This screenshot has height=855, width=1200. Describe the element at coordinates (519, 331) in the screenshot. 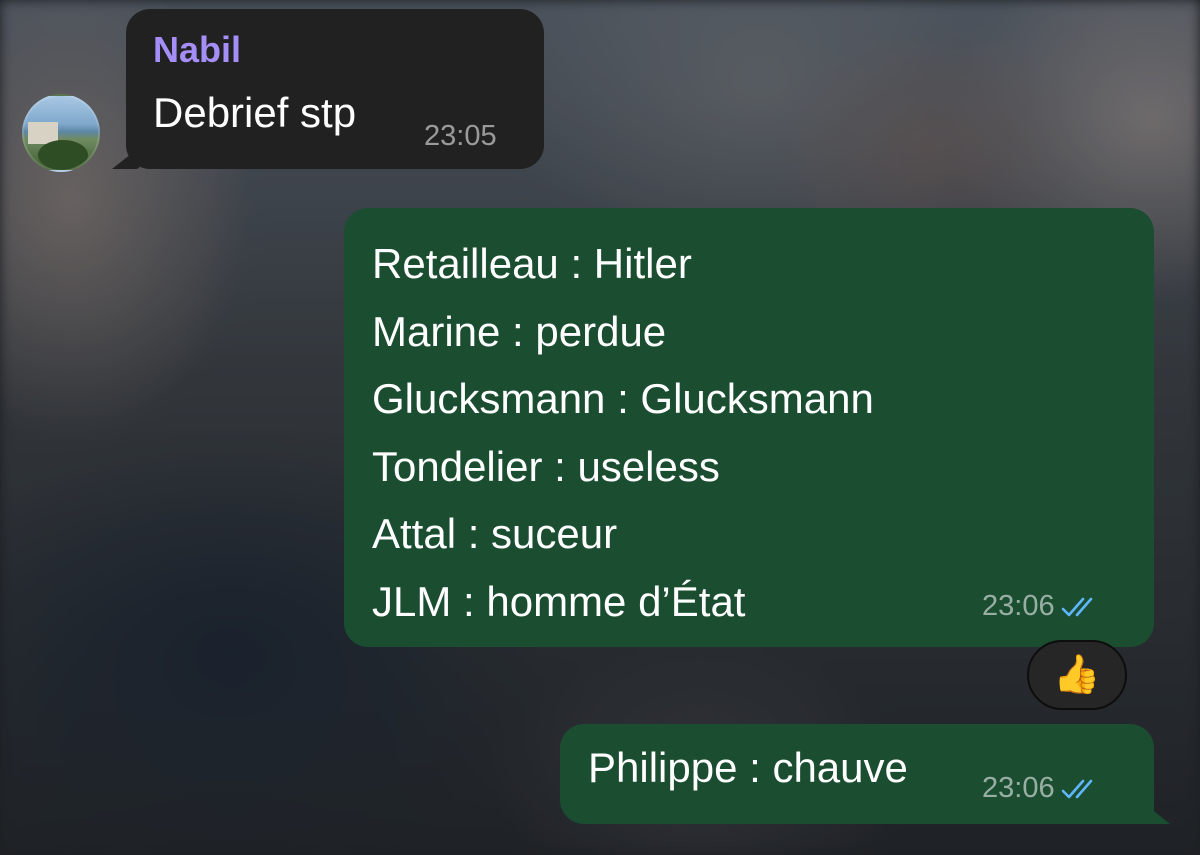

I see `message-line: Marine : perdue` at that location.